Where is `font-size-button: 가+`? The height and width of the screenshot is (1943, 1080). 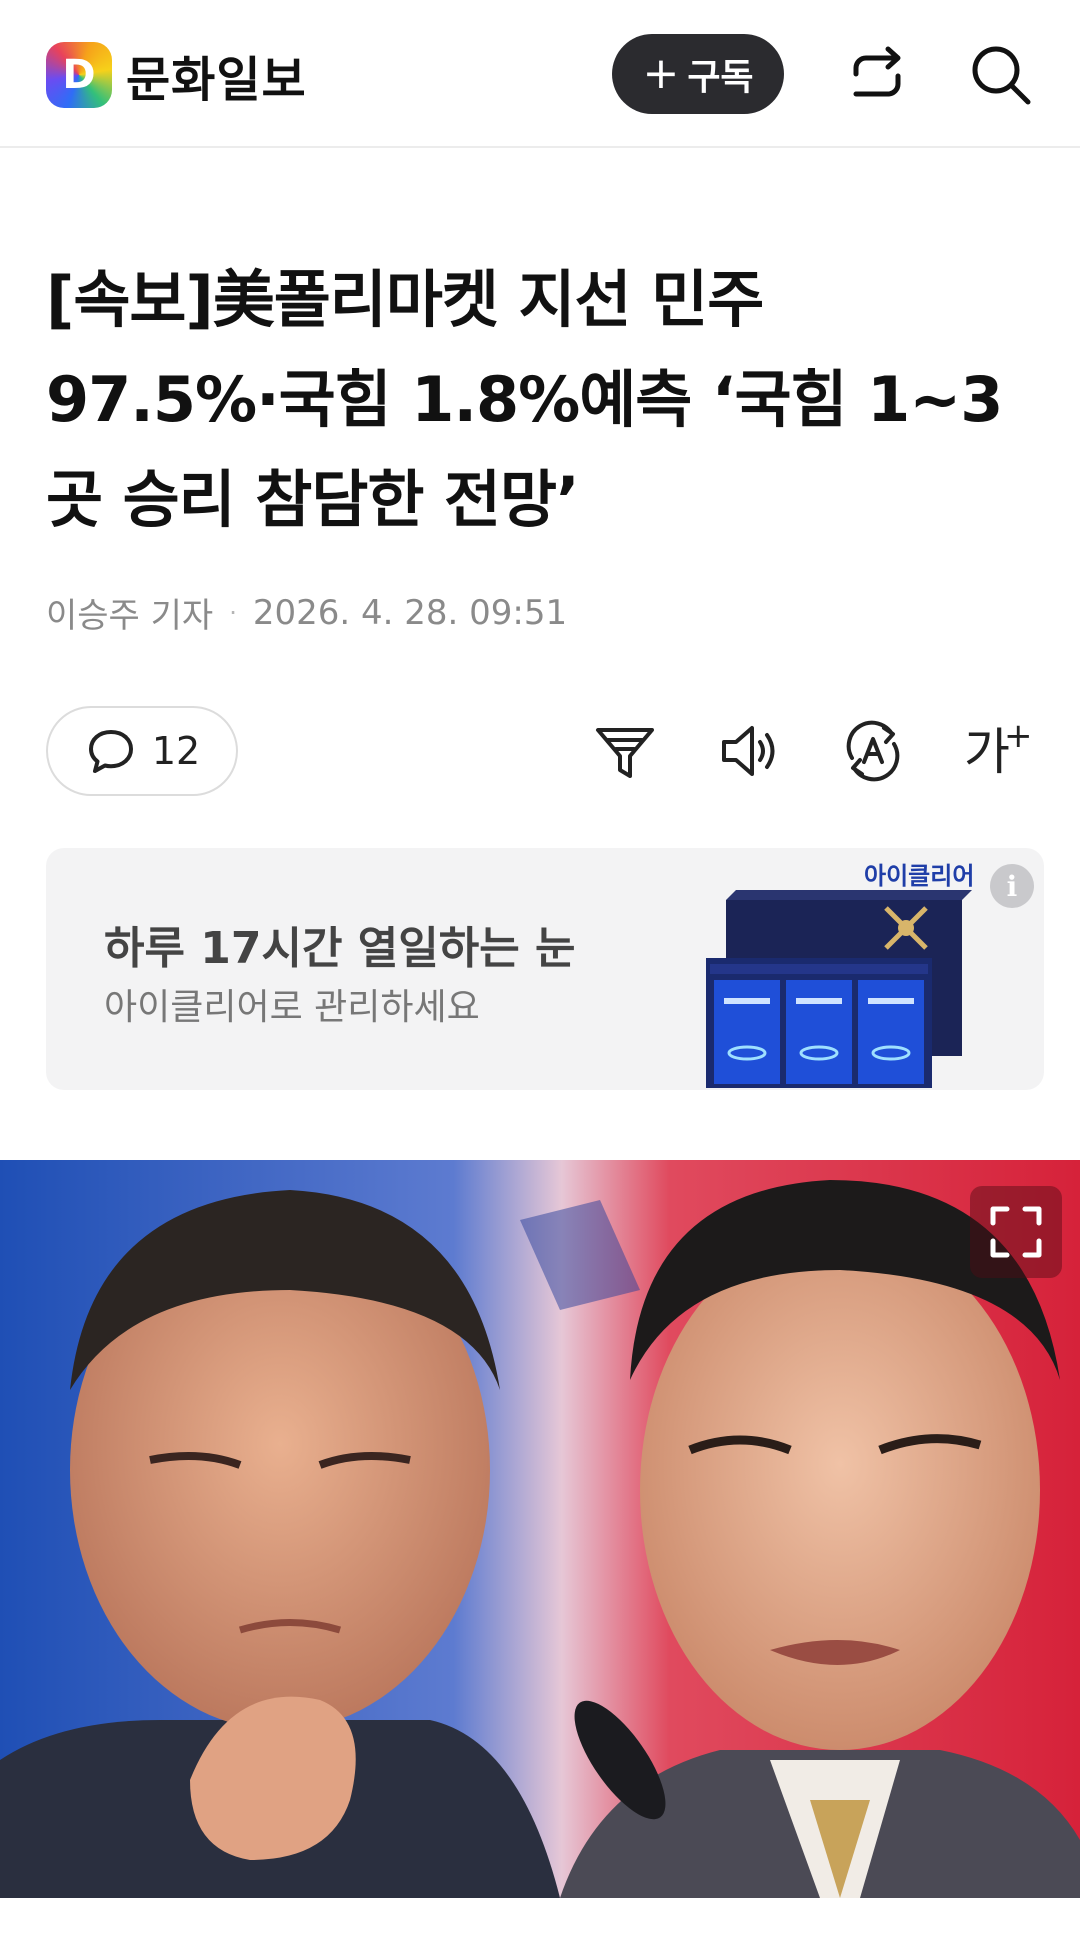
font-size-button: 가+ is located at coordinates (998, 748).